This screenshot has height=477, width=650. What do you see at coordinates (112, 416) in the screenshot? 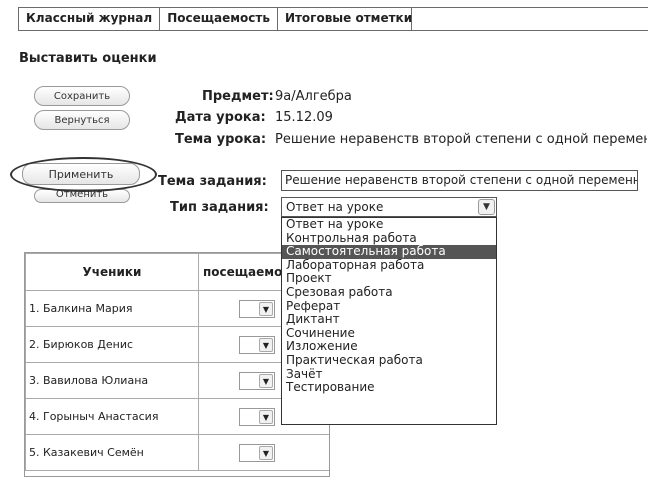
I see `student-name: 4. Горыныч Анастасия` at bounding box center [112, 416].